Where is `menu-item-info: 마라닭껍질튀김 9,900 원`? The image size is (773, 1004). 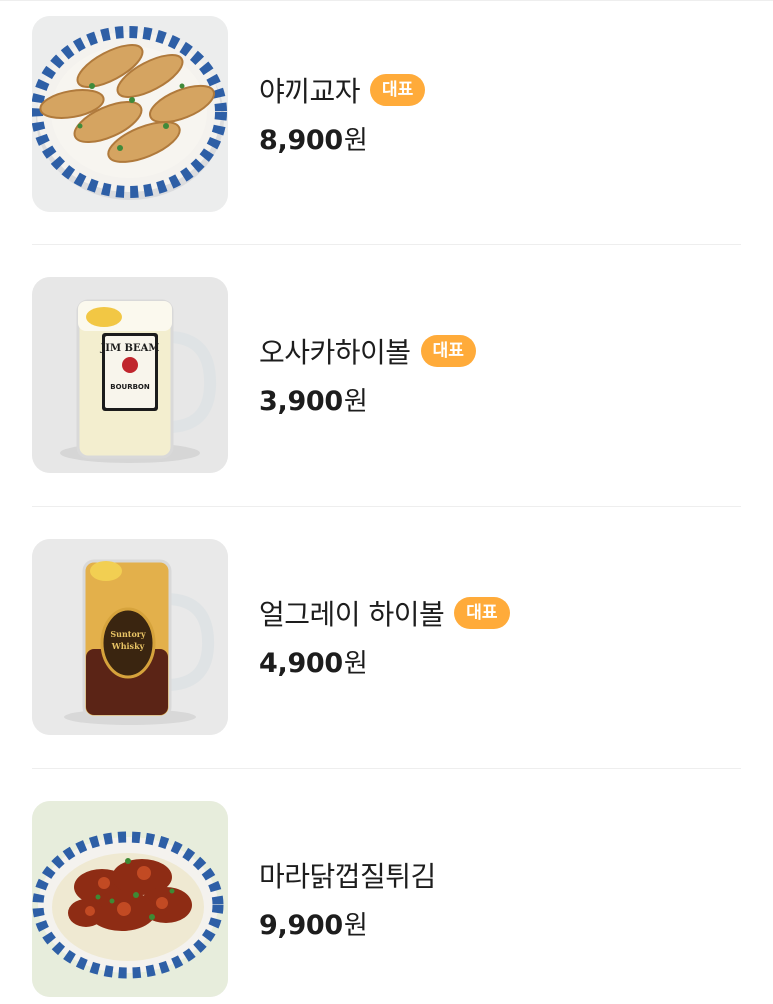
menu-item-info: 마라닭껍질튀김 9,900 원 is located at coordinates (347, 899).